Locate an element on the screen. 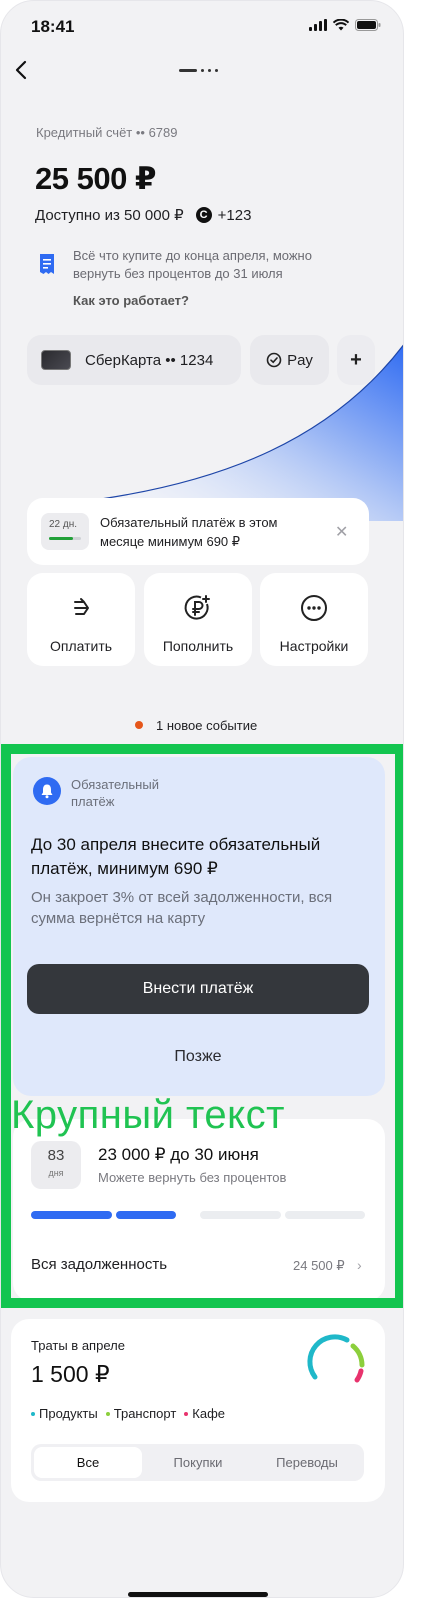  days-left-text: 22 дн. is located at coordinates (63, 524).